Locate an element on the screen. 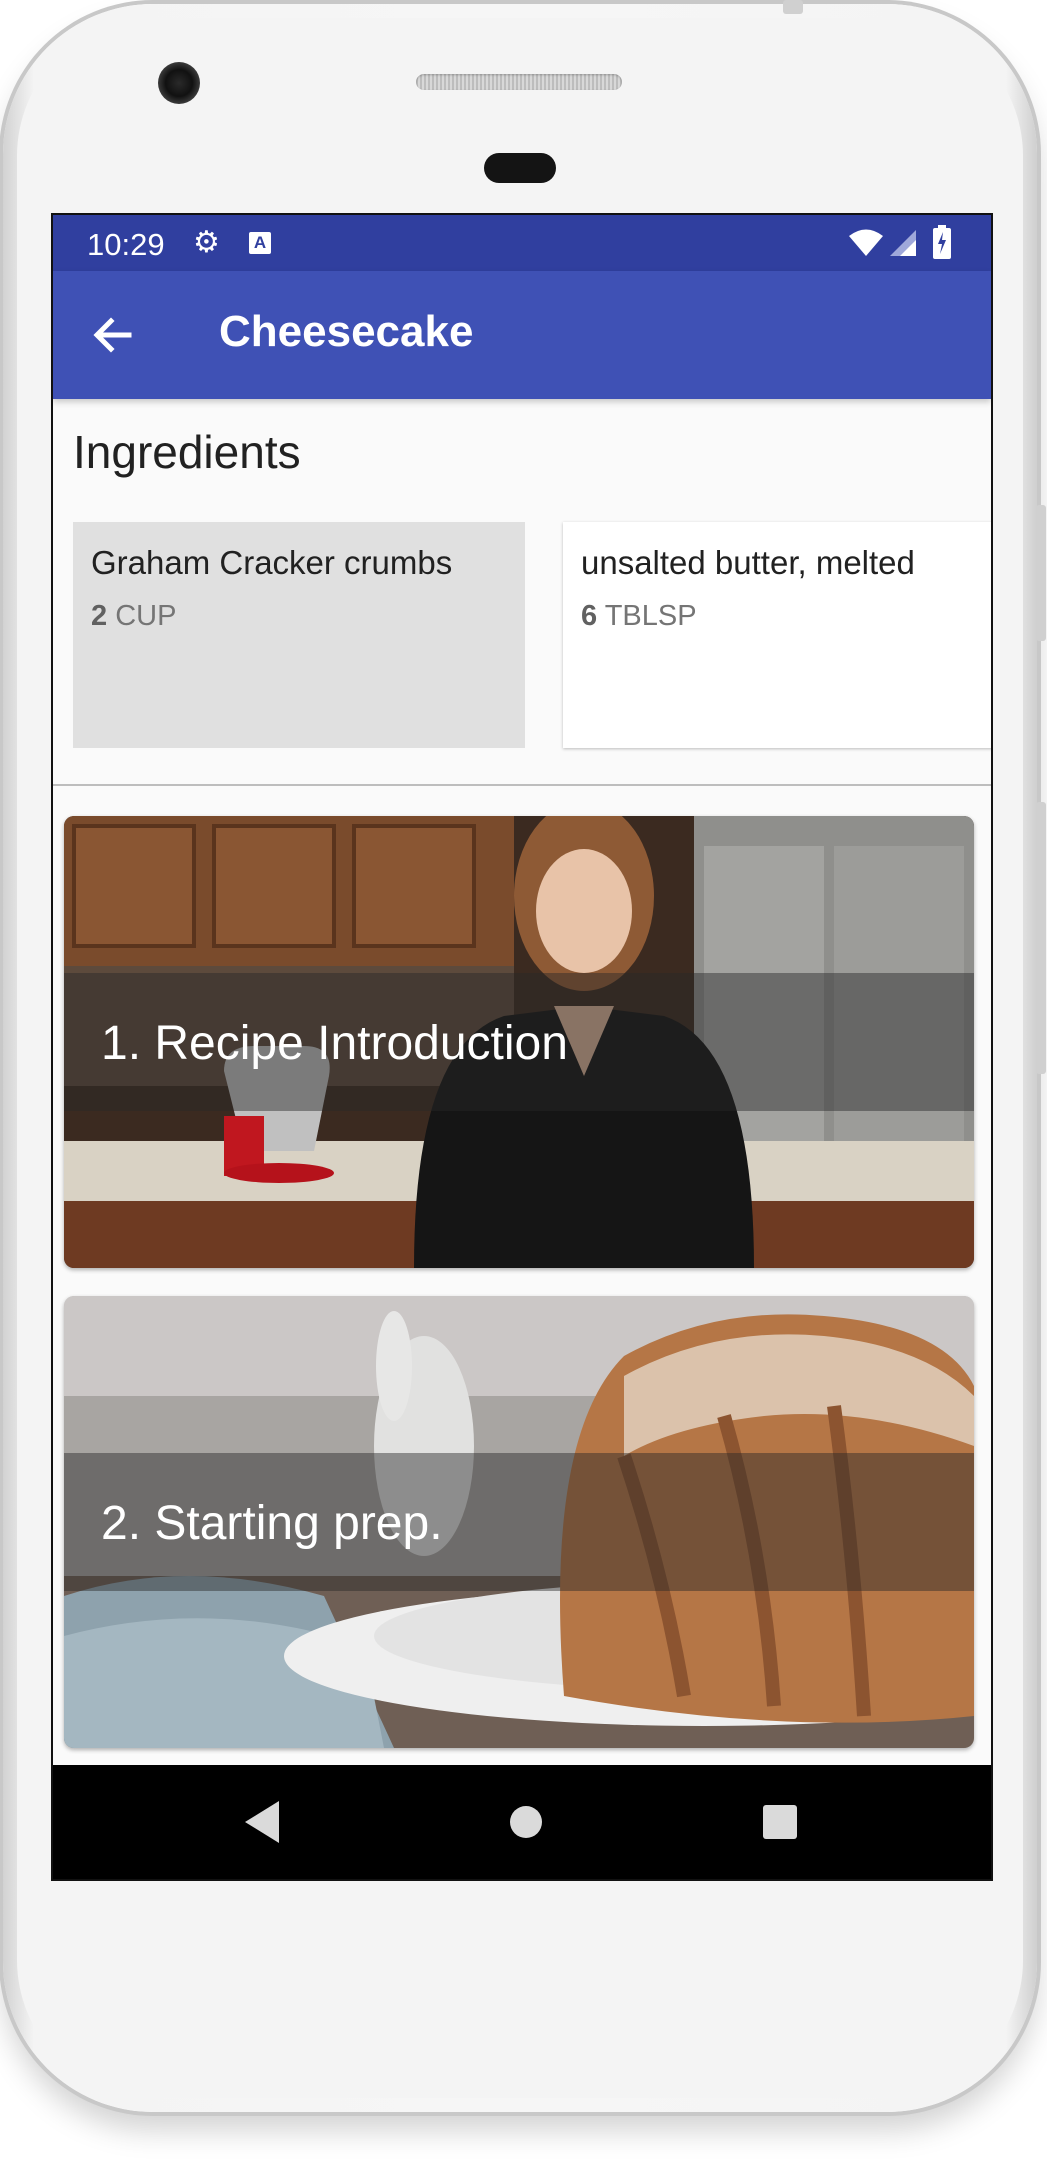 Image resolution: width=1047 pixels, height=2163 pixels. divider is located at coordinates (522, 785).